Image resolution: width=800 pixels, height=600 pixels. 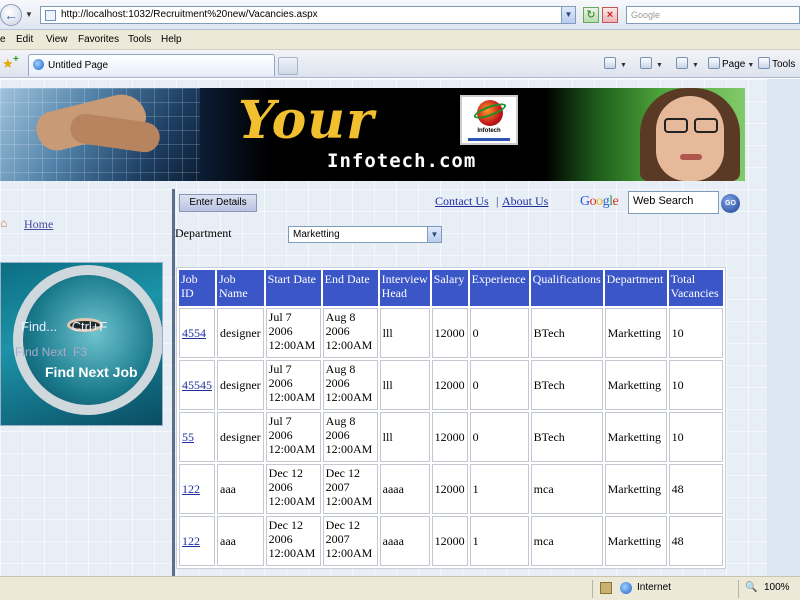 I want to click on logo-name: Infotech, so click(x=489, y=131).